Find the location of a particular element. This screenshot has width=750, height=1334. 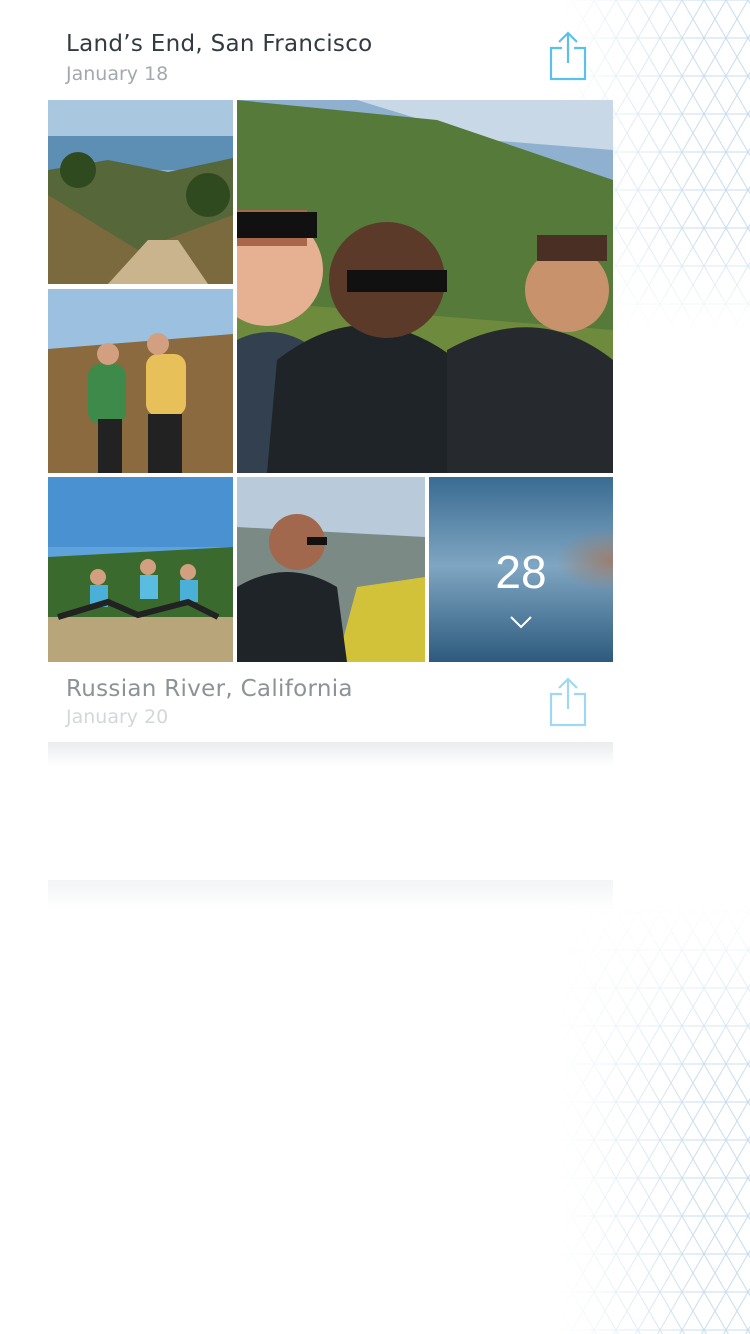

section-header: Land’s End, San Francisco January 18 is located at coordinates (330, 50).